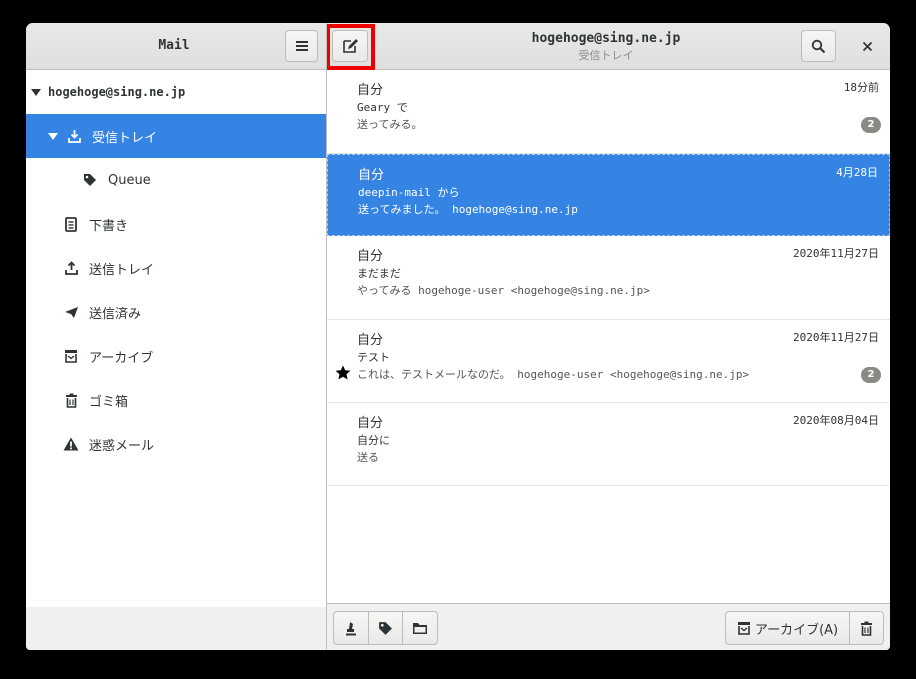 The width and height of the screenshot is (916, 679). What do you see at coordinates (176, 444) in the screenshot?
I see `sidebar-item-junk: 迷惑メール` at bounding box center [176, 444].